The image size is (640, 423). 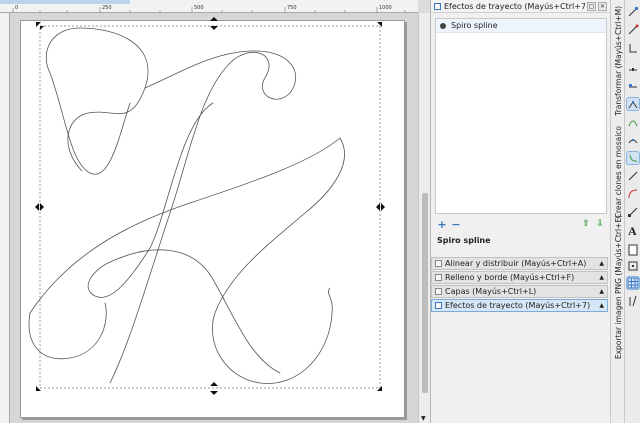 What do you see at coordinates (379, 388) in the screenshot?
I see `handle-bottom-right` at bounding box center [379, 388].